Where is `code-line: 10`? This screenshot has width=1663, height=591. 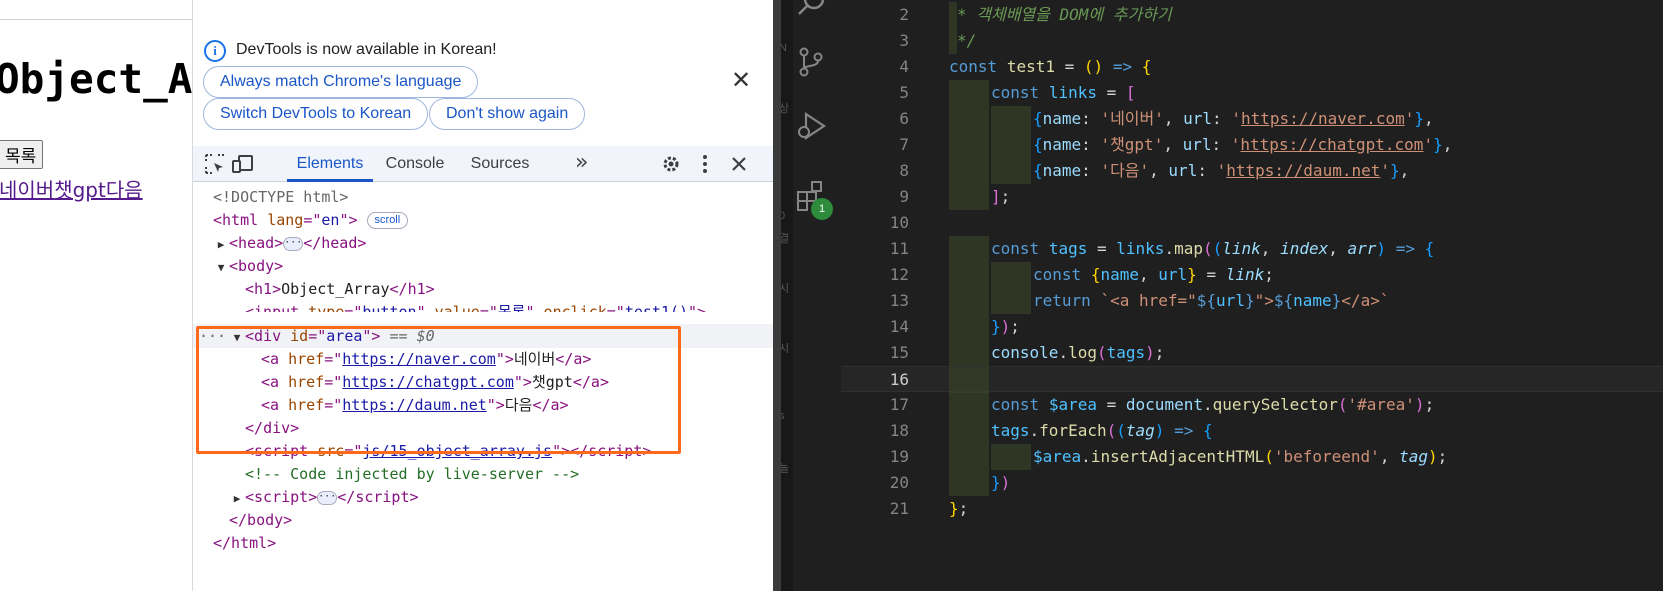
code-line: 10 is located at coordinates (899, 222).